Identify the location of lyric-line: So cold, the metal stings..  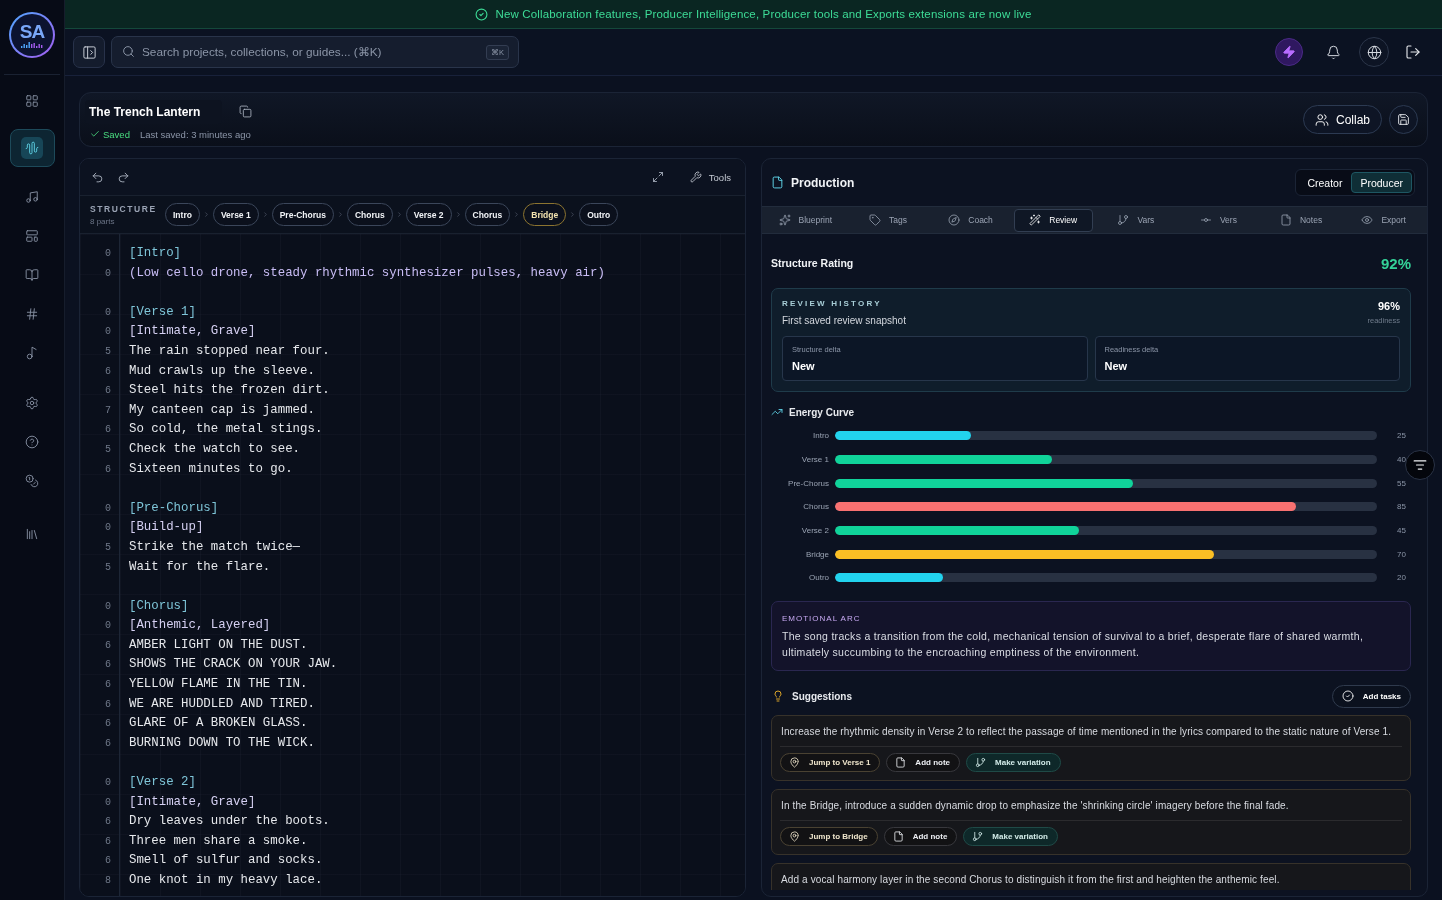
(226, 430).